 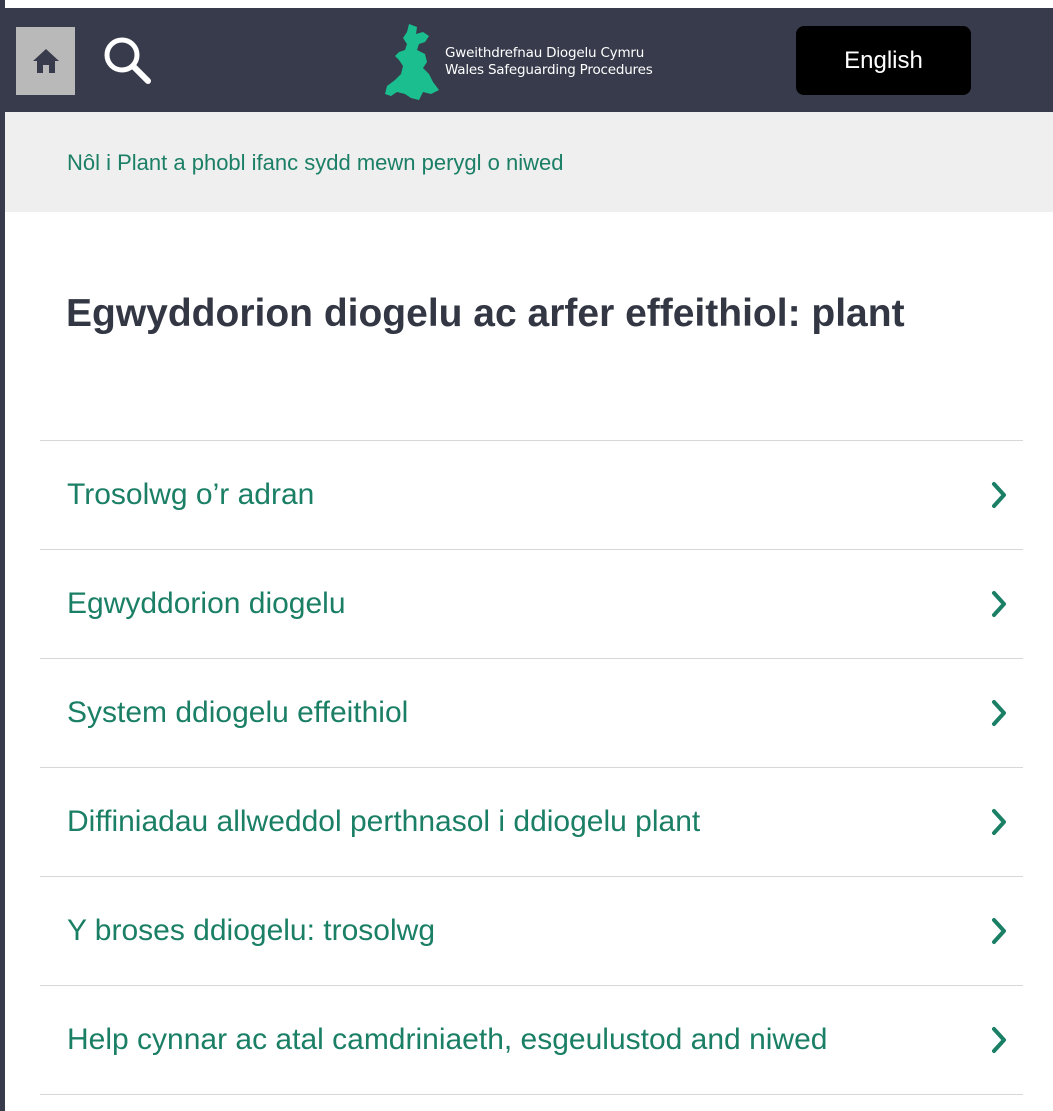 What do you see at coordinates (531, 713) in the screenshot?
I see `nav-item-effective-system: System ddiogelu effeithiol` at bounding box center [531, 713].